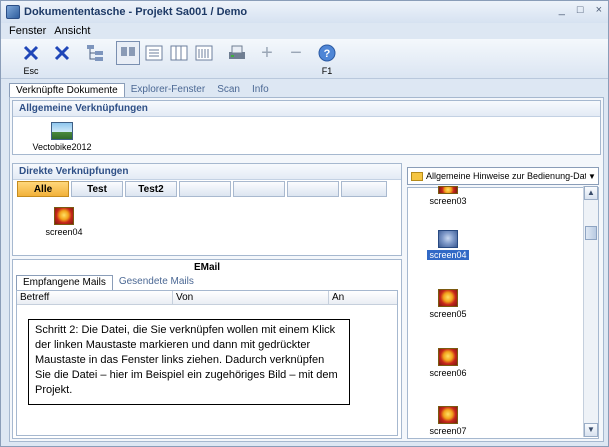 The width and height of the screenshot is (609, 447). I want to click on help-icon: ?, so click(327, 53).